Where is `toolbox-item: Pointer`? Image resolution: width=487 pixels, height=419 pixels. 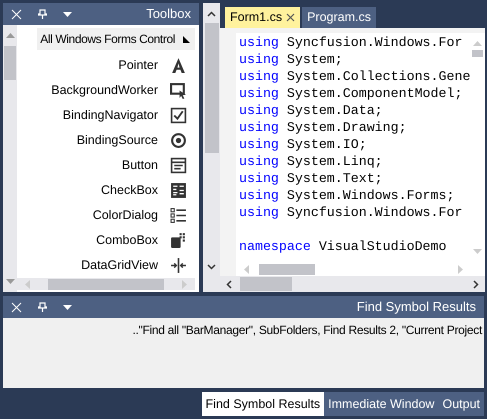 toolbox-item: Pointer is located at coordinates (106, 65).